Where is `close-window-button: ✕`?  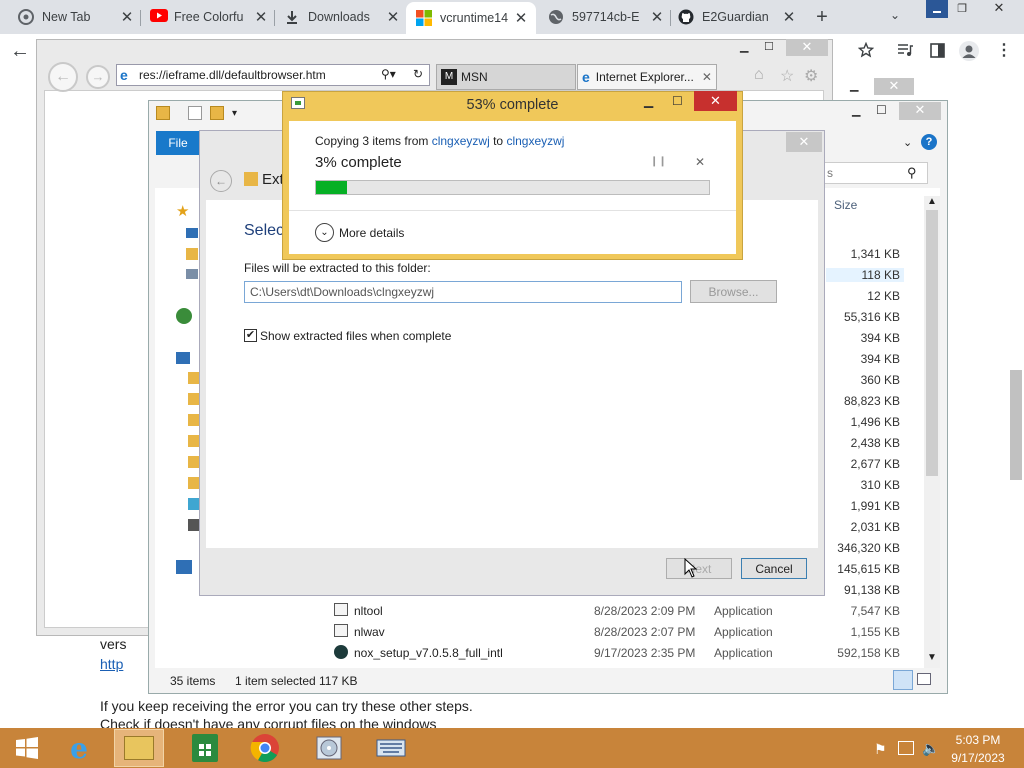 close-window-button: ✕ is located at coordinates (999, 9).